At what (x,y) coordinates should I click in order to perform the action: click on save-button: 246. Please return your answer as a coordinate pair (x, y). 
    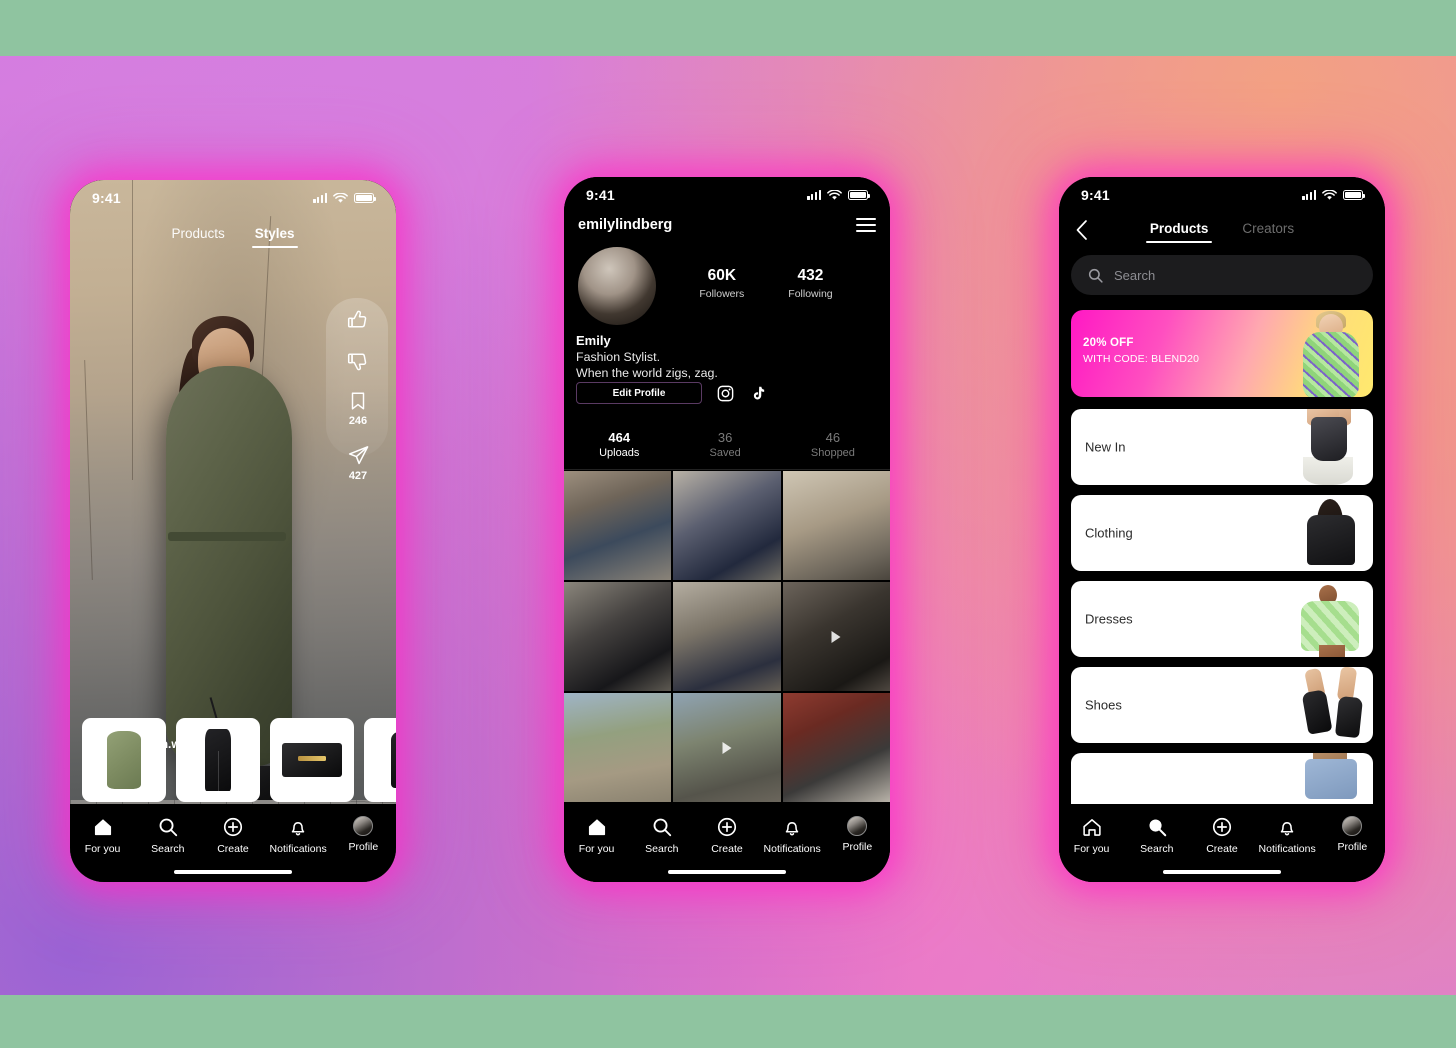
    Looking at the image, I should click on (358, 408).